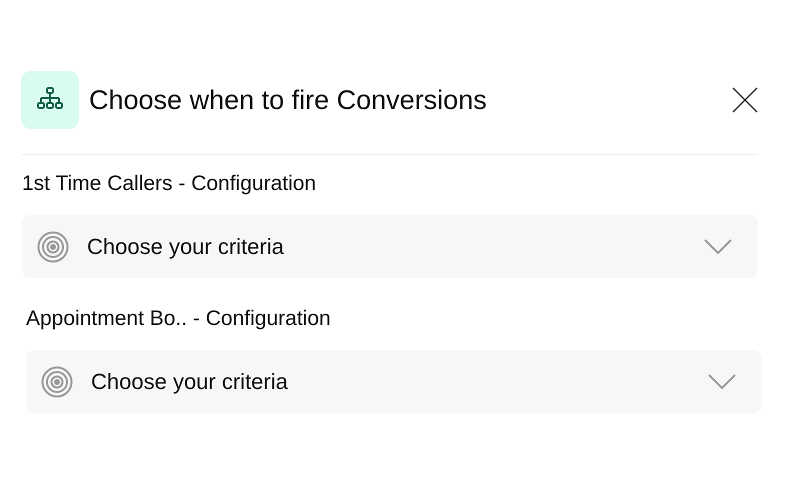 This screenshot has width=800, height=500. Describe the element at coordinates (170, 184) in the screenshot. I see `section-label: 1st Time Callers - Configuration` at that location.